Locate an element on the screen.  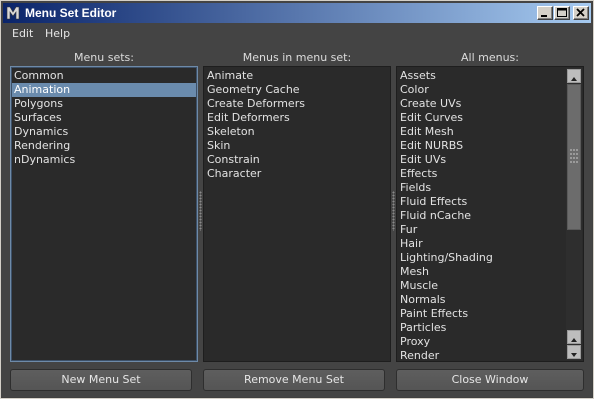
maximize-button is located at coordinates (562, 13).